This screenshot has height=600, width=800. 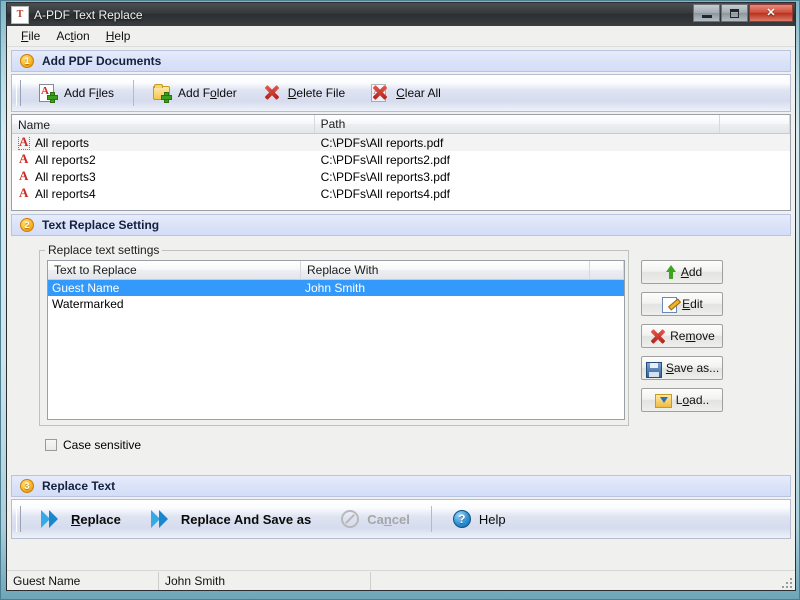 I want to click on file-name: All reports2, so click(x=65, y=159).